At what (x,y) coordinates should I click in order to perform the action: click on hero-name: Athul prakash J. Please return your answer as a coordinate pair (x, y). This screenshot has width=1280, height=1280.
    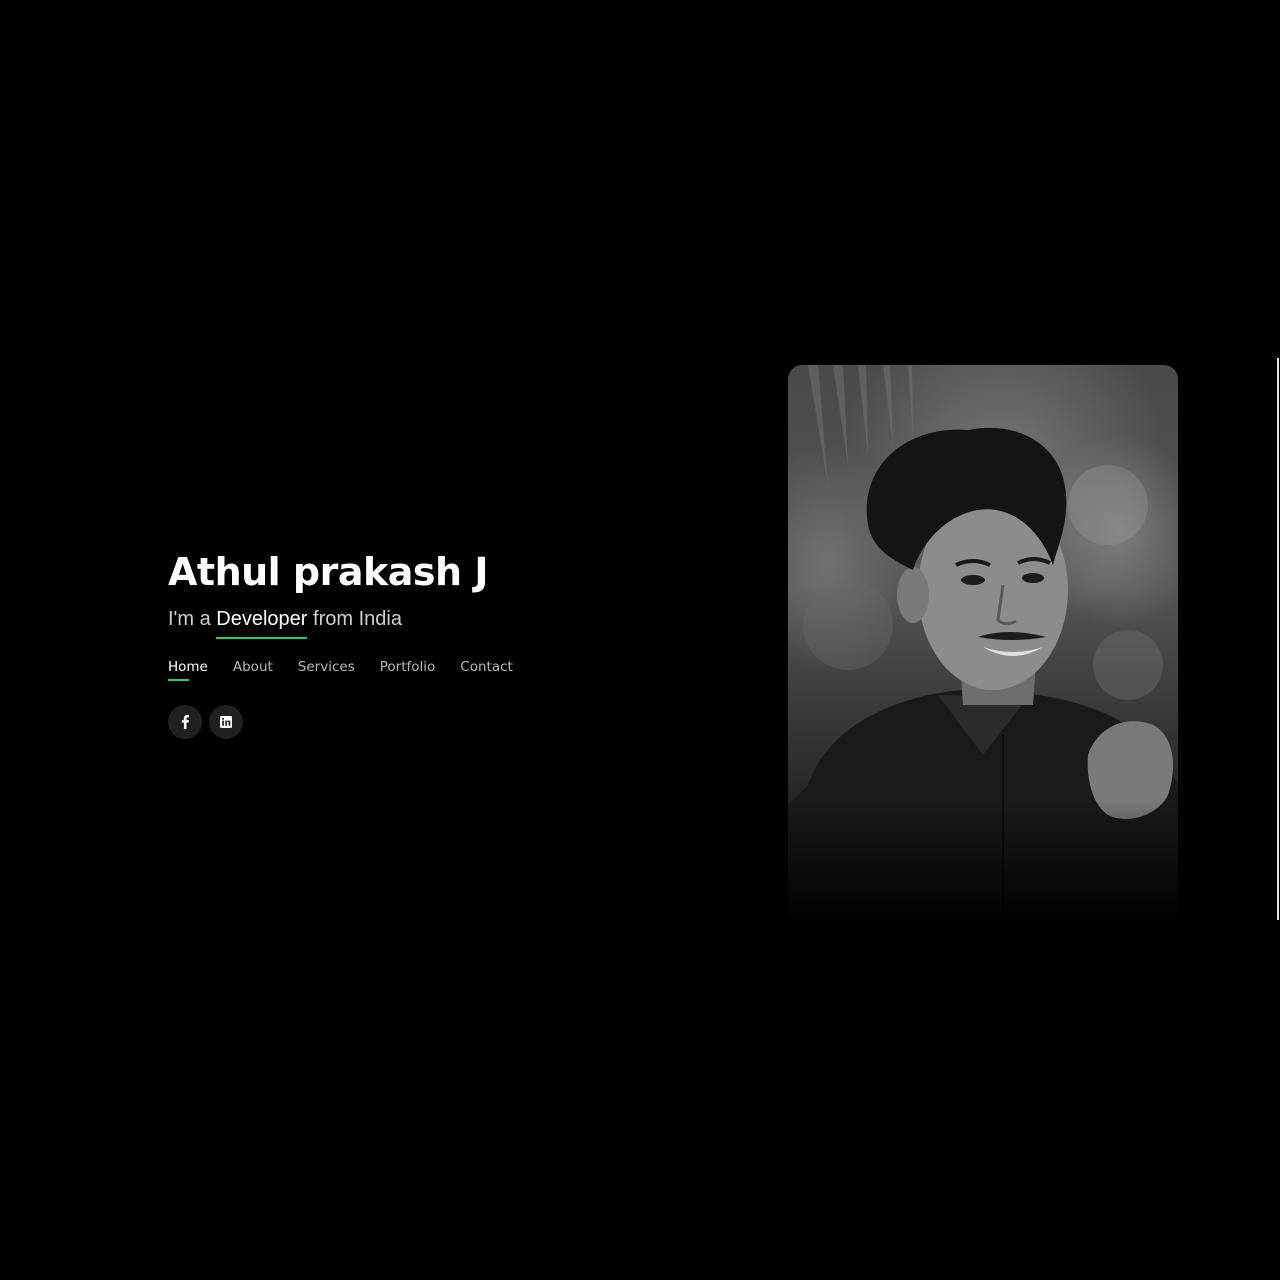
    Looking at the image, I should click on (328, 572).